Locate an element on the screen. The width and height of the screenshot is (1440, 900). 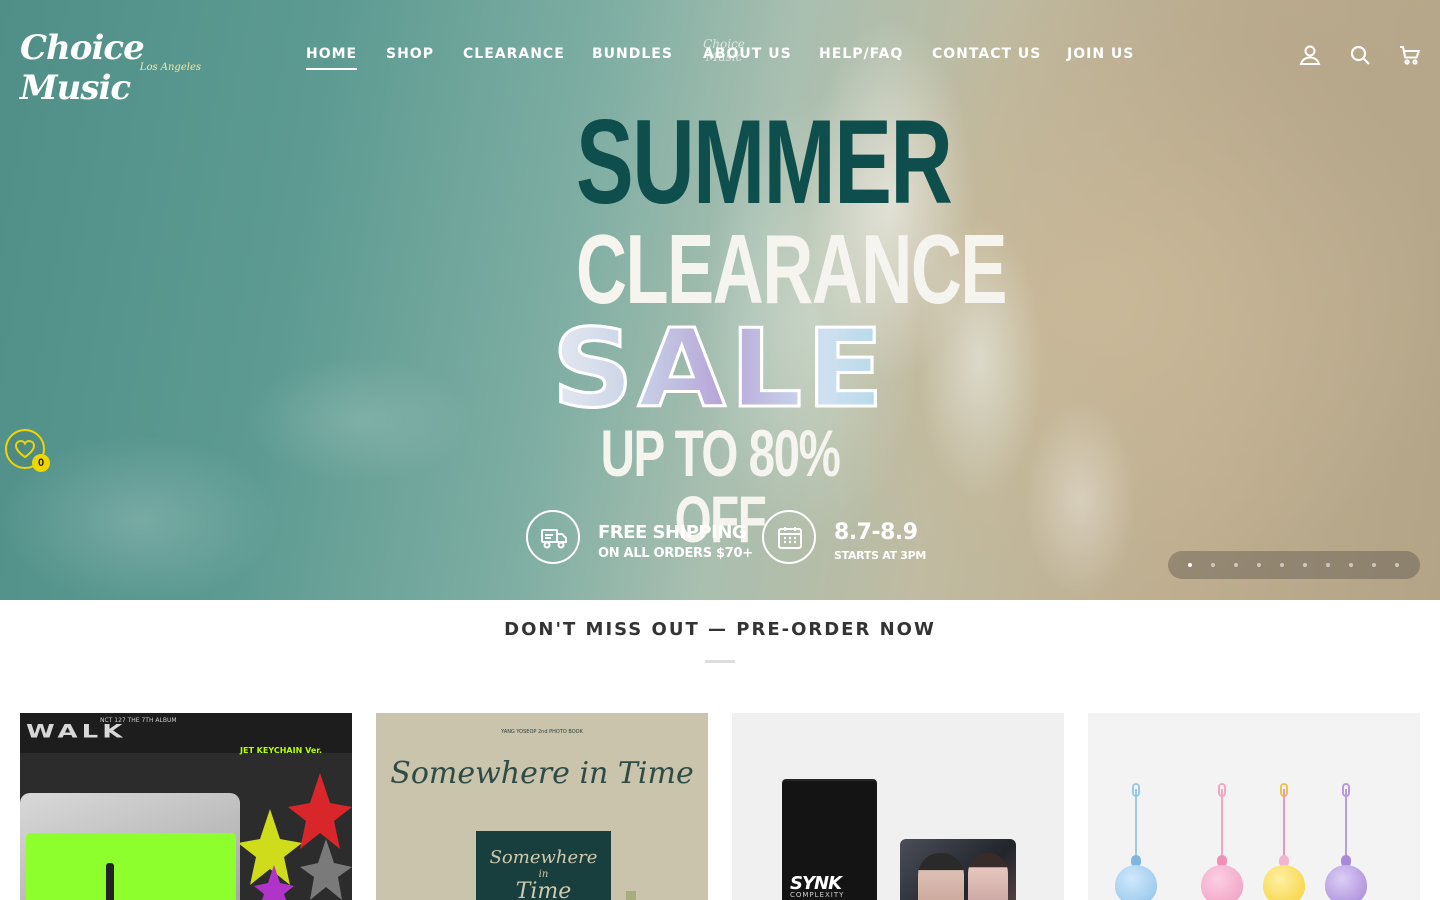
free-shipping-title: FREE SHIPPING is located at coordinates (672, 532).